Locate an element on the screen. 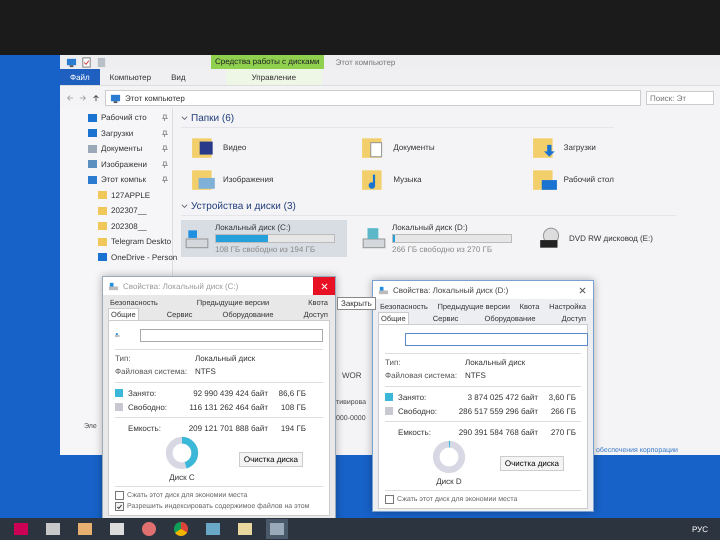 This screenshot has width=720, height=540. sidebar-item: Загрузки is located at coordinates (128, 133).